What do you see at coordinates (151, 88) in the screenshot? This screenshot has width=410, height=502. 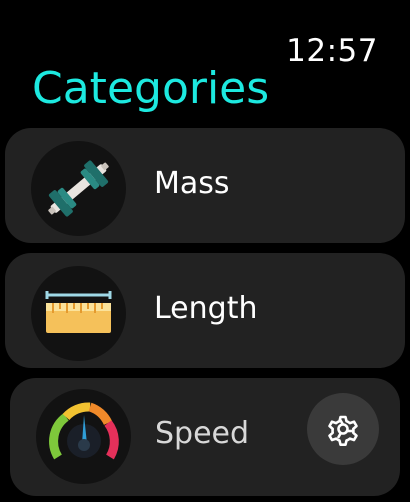 I see `page-title: Categories` at bounding box center [151, 88].